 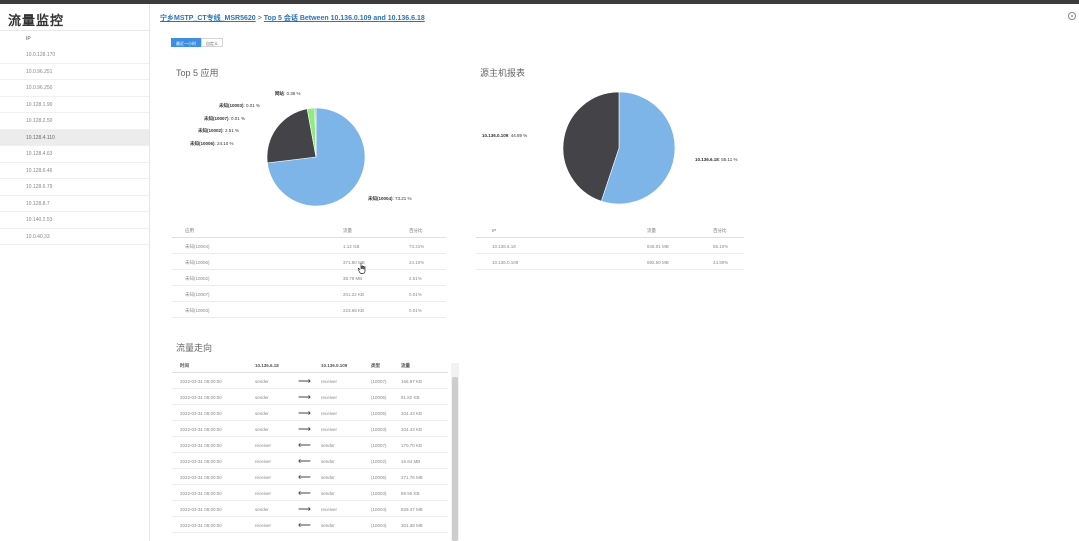 What do you see at coordinates (74, 204) in the screenshot?
I see `sidebar-ip-item: 10.128.8.7` at bounding box center [74, 204].